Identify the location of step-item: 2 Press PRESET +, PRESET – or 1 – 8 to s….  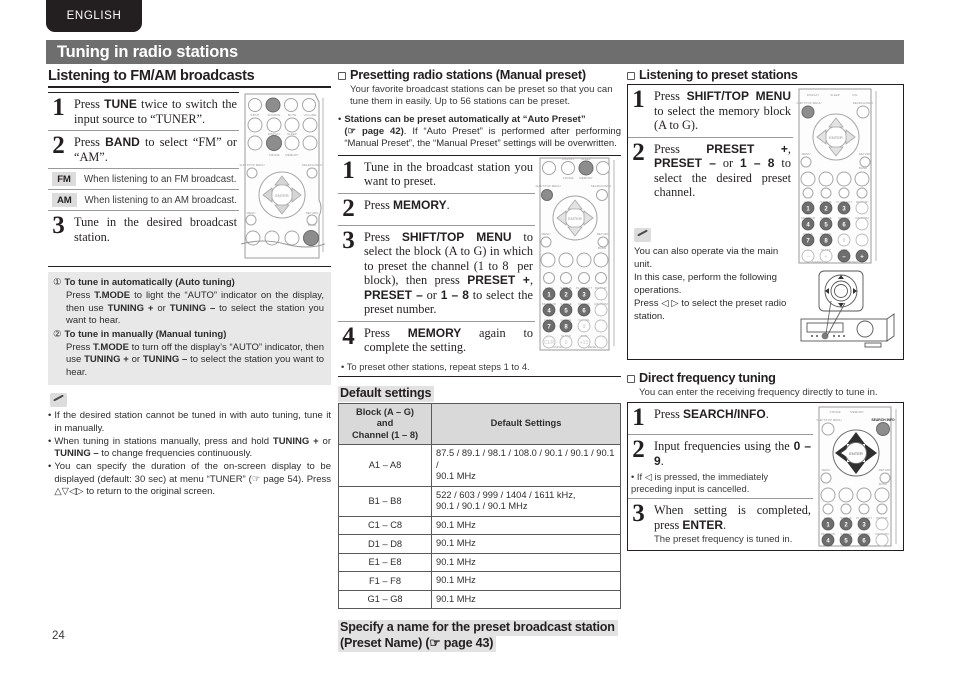
(710, 171).